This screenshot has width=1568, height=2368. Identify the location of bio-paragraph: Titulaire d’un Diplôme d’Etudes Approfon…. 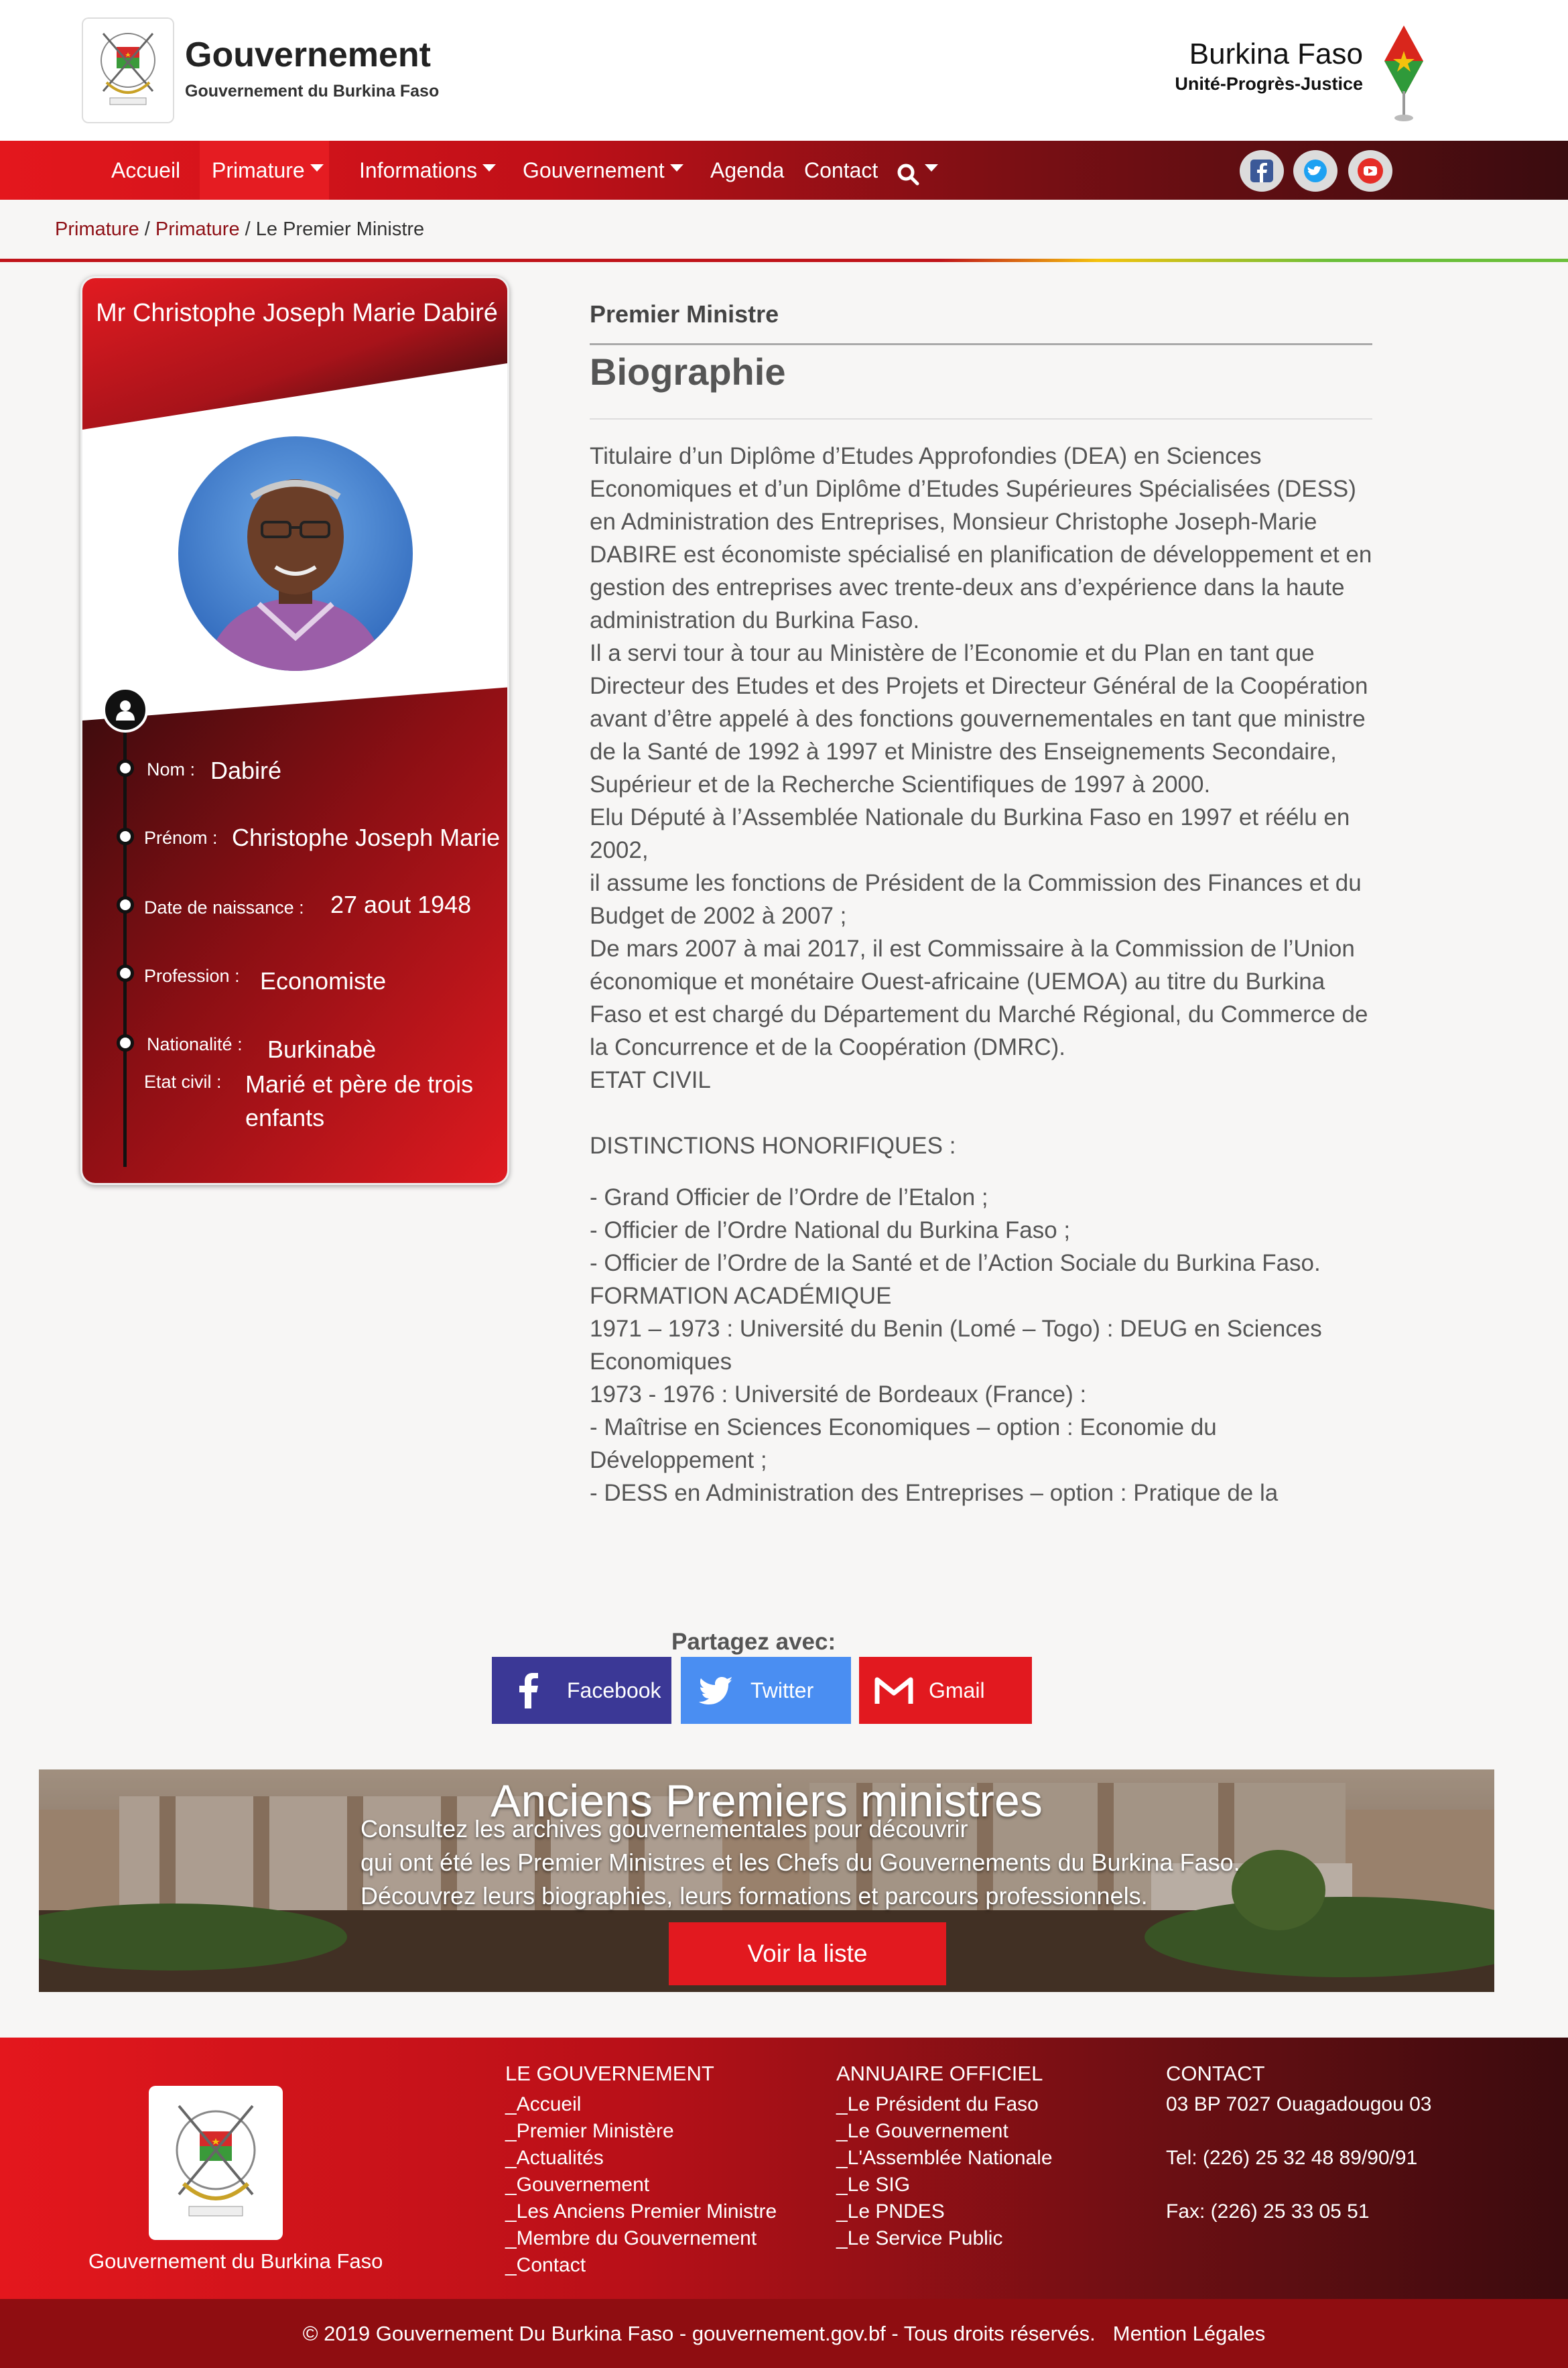
(981, 538).